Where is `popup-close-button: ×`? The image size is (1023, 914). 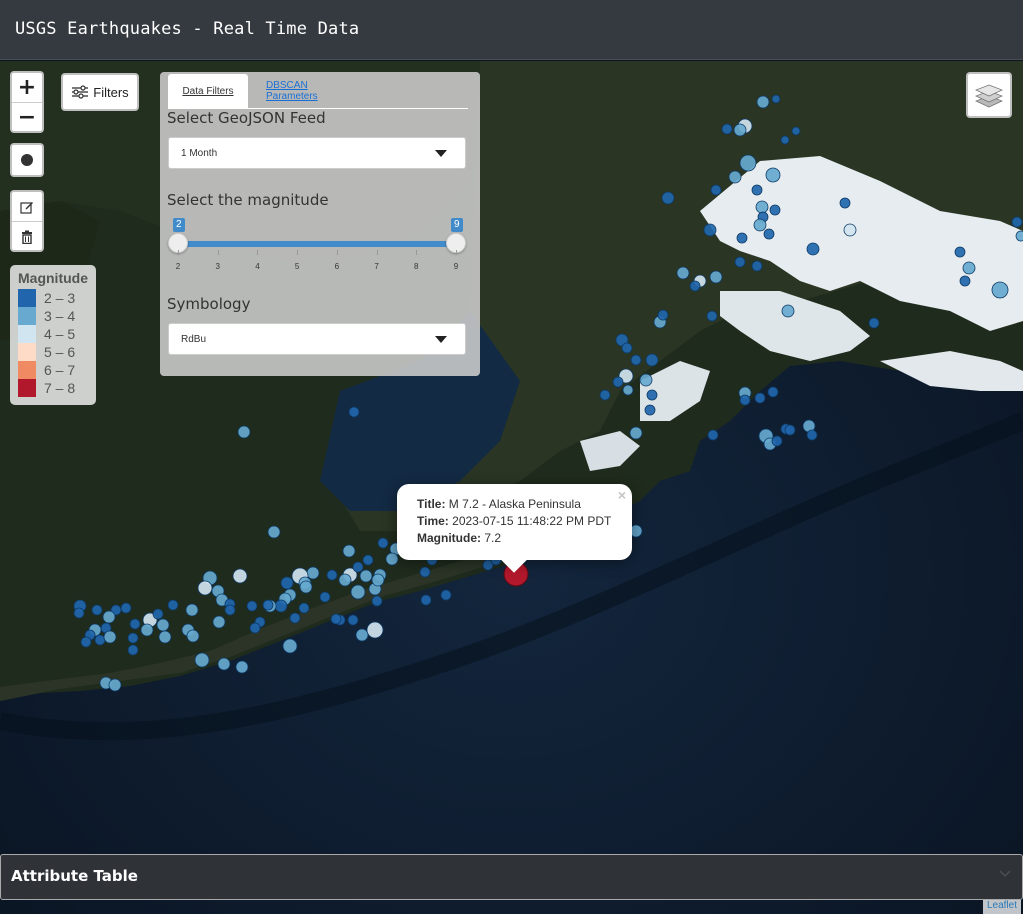 popup-close-button: × is located at coordinates (622, 495).